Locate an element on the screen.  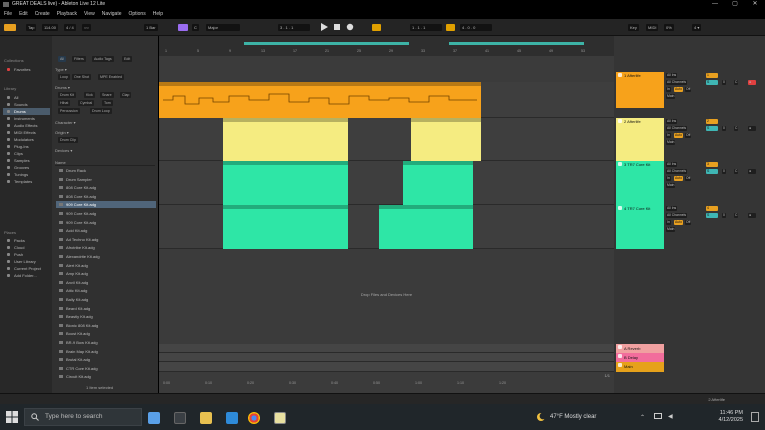
automation-arm-button is located at coordinates (376, 27).